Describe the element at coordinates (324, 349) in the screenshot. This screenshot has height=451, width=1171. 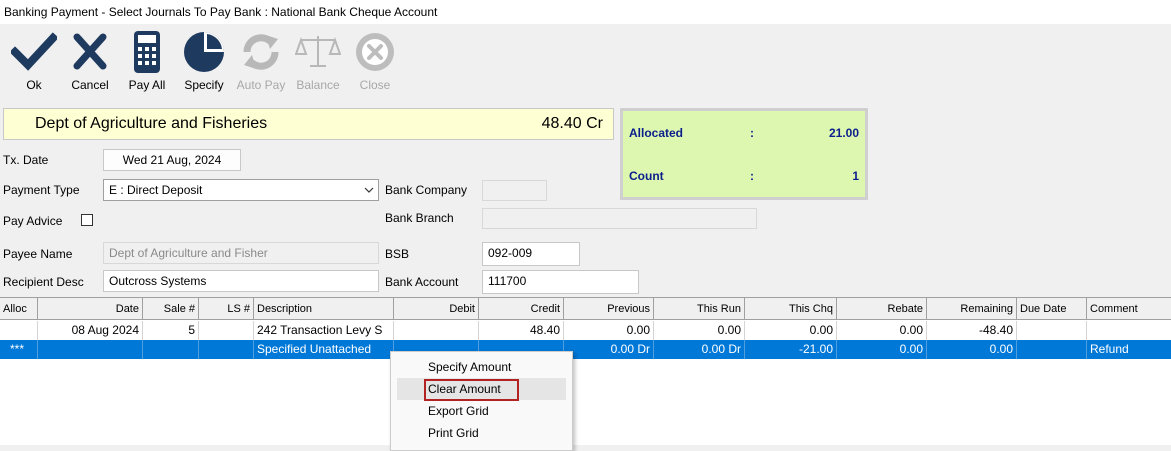
I see `cell-description: Specified Unattached` at that location.